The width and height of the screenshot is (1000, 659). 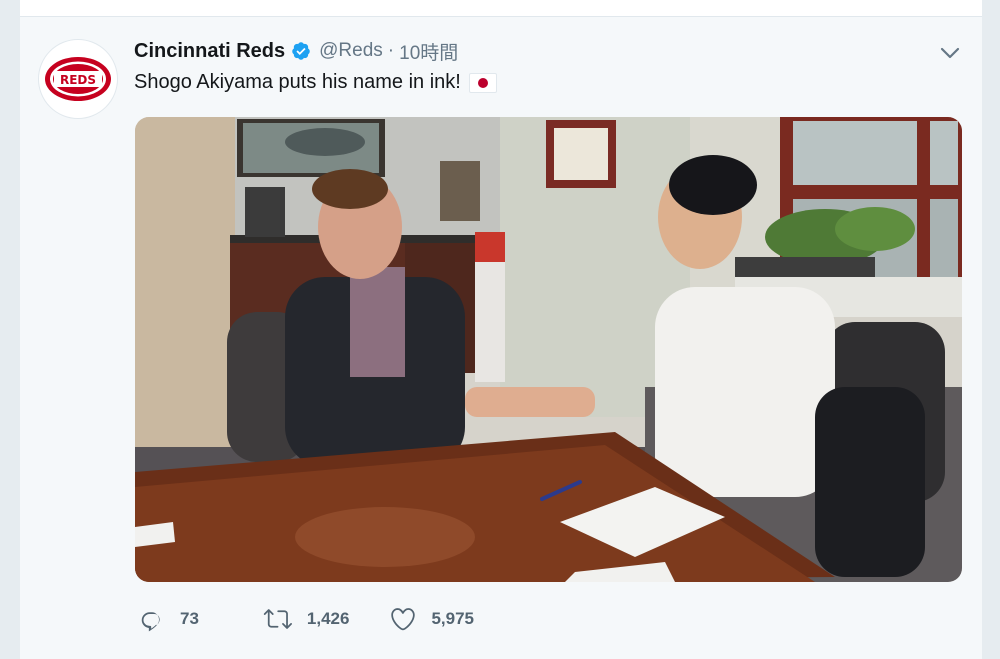 I want to click on reds-logo: REDS, so click(x=78, y=79).